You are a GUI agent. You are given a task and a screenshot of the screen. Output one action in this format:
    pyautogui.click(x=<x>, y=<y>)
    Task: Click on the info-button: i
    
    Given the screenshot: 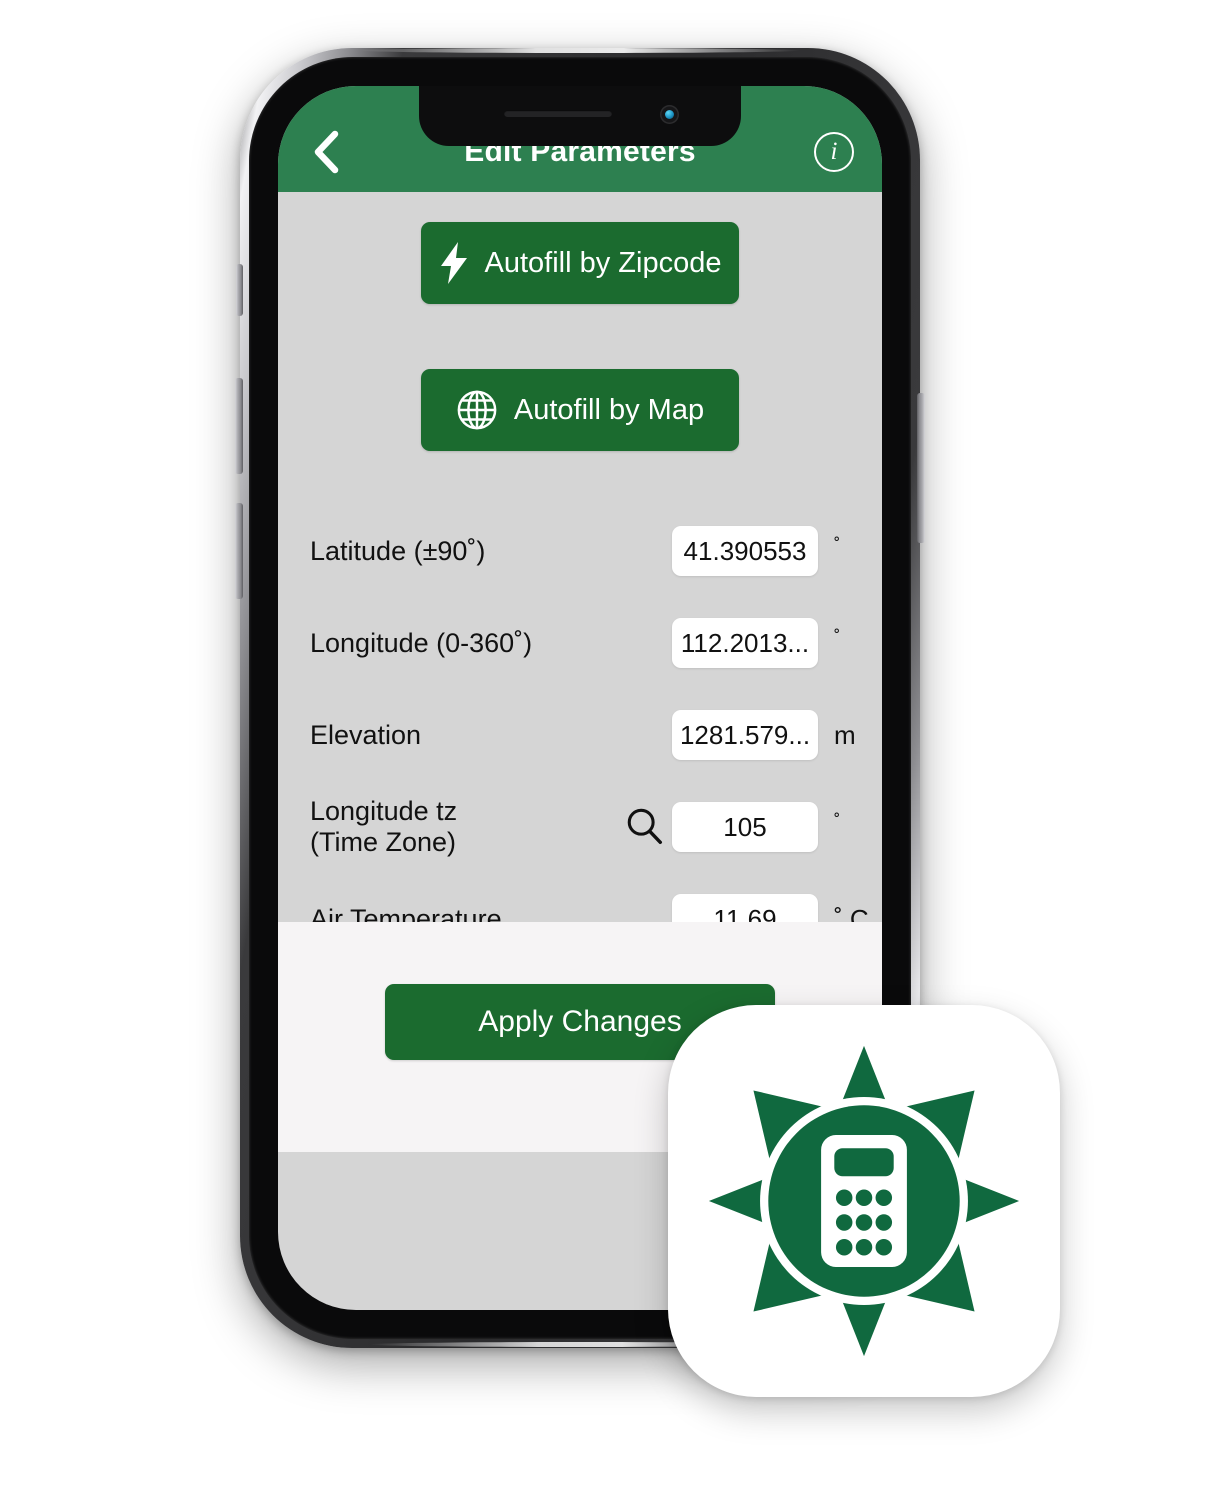 What is the action you would take?
    pyautogui.click(x=834, y=152)
    